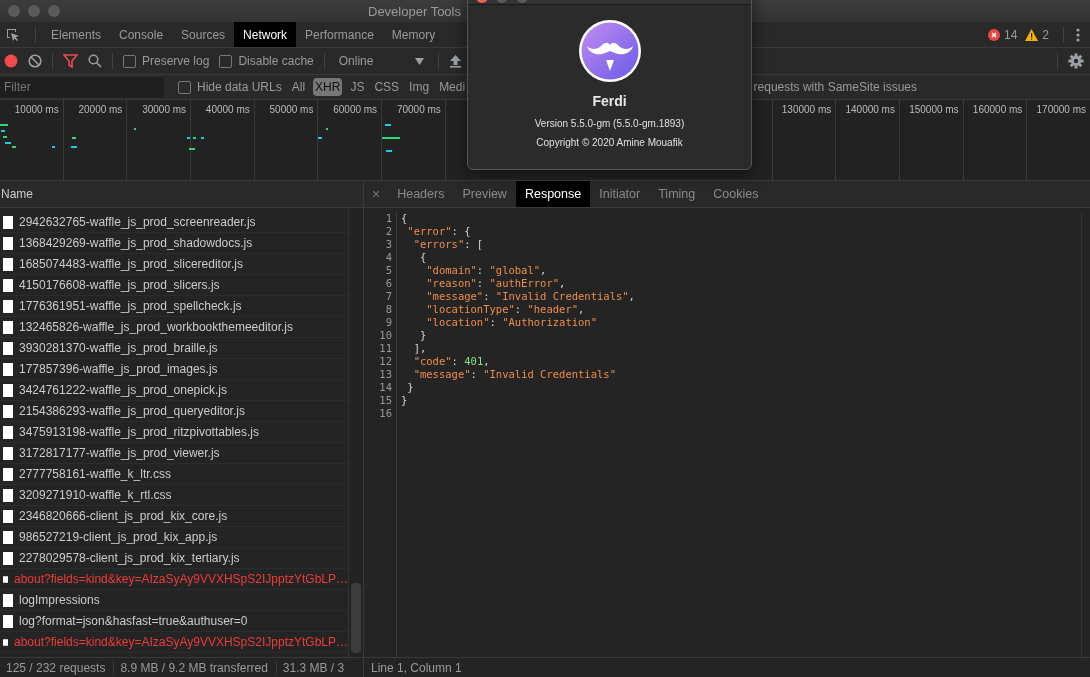  What do you see at coordinates (416, 667) in the screenshot?
I see `cursor-position: Line 1, Column 1` at bounding box center [416, 667].